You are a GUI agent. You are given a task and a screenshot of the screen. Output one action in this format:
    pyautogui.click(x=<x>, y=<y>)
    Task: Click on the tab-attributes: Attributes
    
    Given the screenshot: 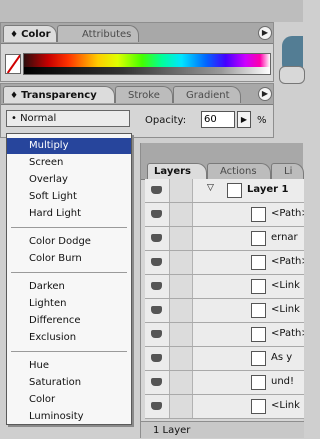 What is the action you would take?
    pyautogui.click(x=98, y=33)
    